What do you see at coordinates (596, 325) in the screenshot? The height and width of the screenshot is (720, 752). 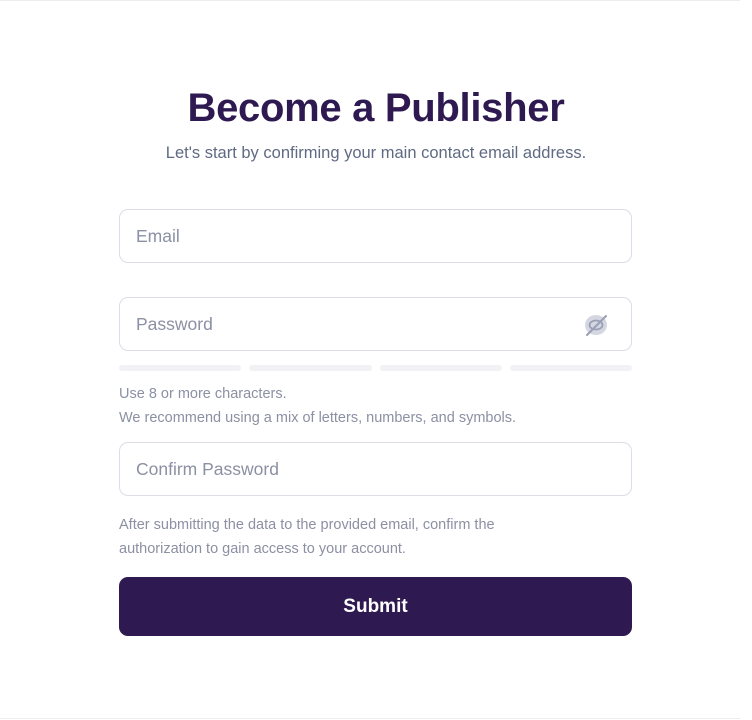 I see `eye-slash-icon` at bounding box center [596, 325].